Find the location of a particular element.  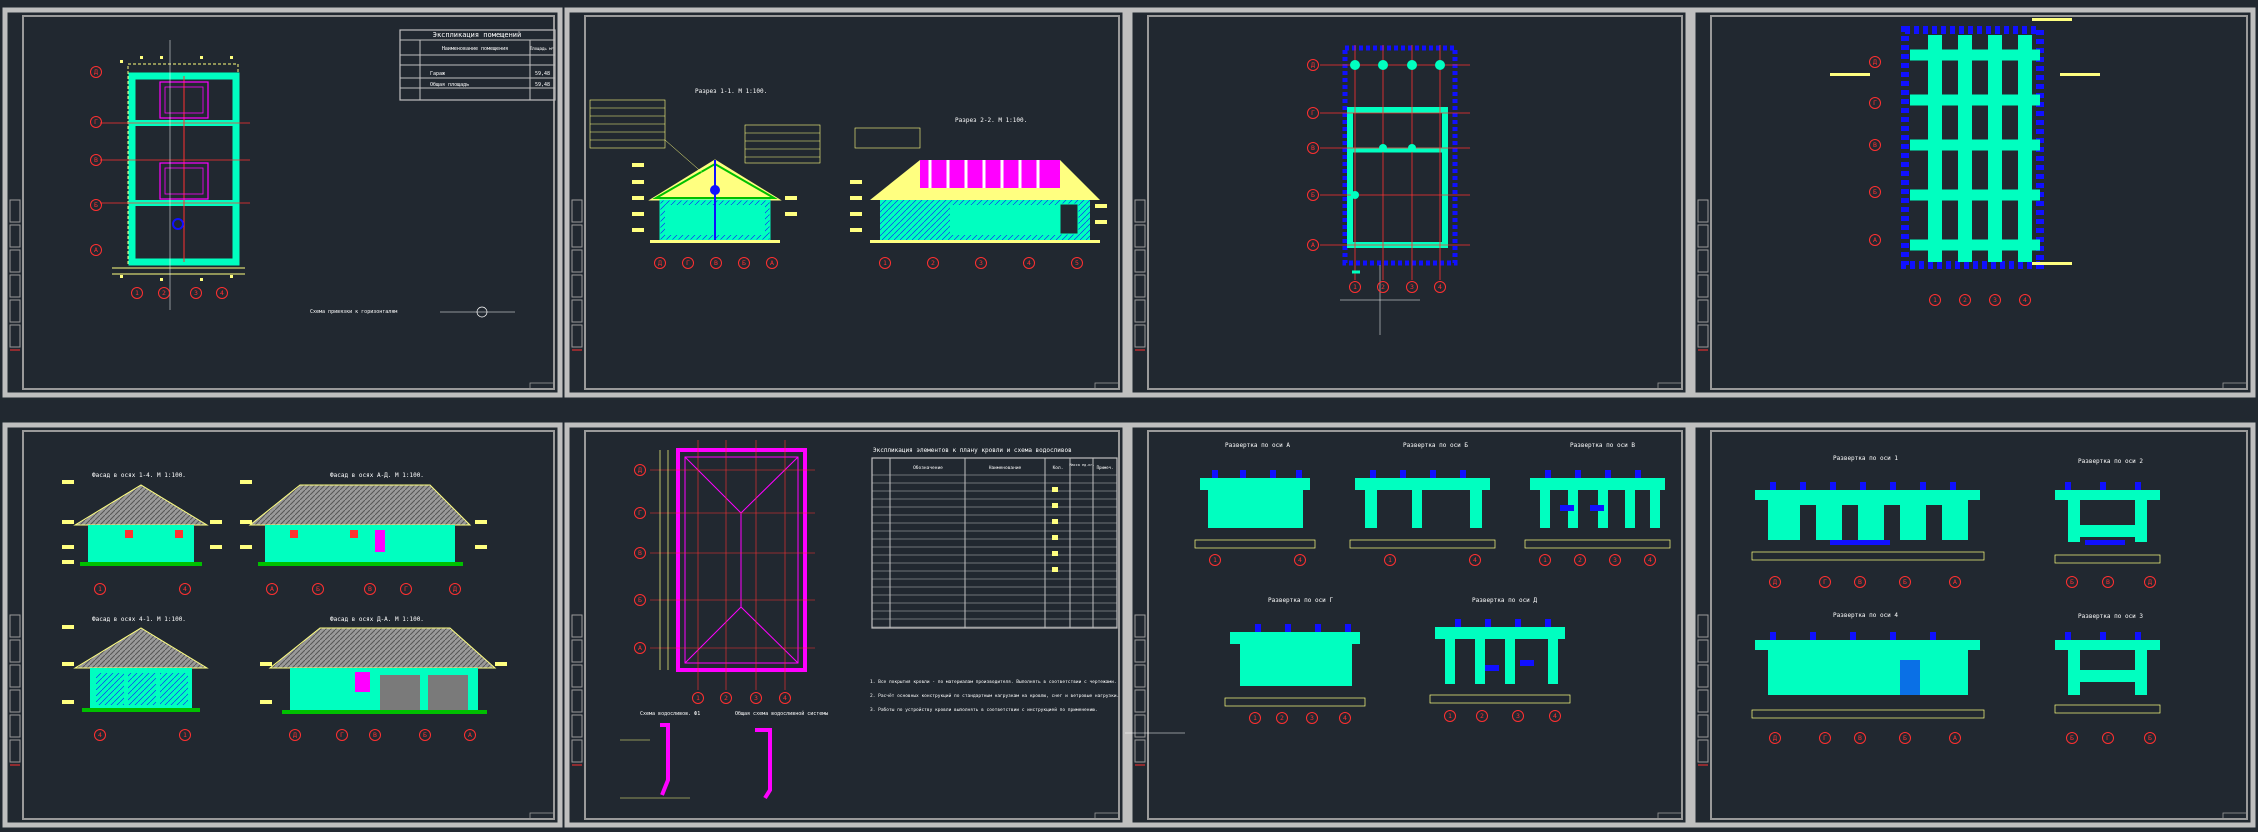

s7-title-b: Развертка по оси Б is located at coordinates (1435, 445).